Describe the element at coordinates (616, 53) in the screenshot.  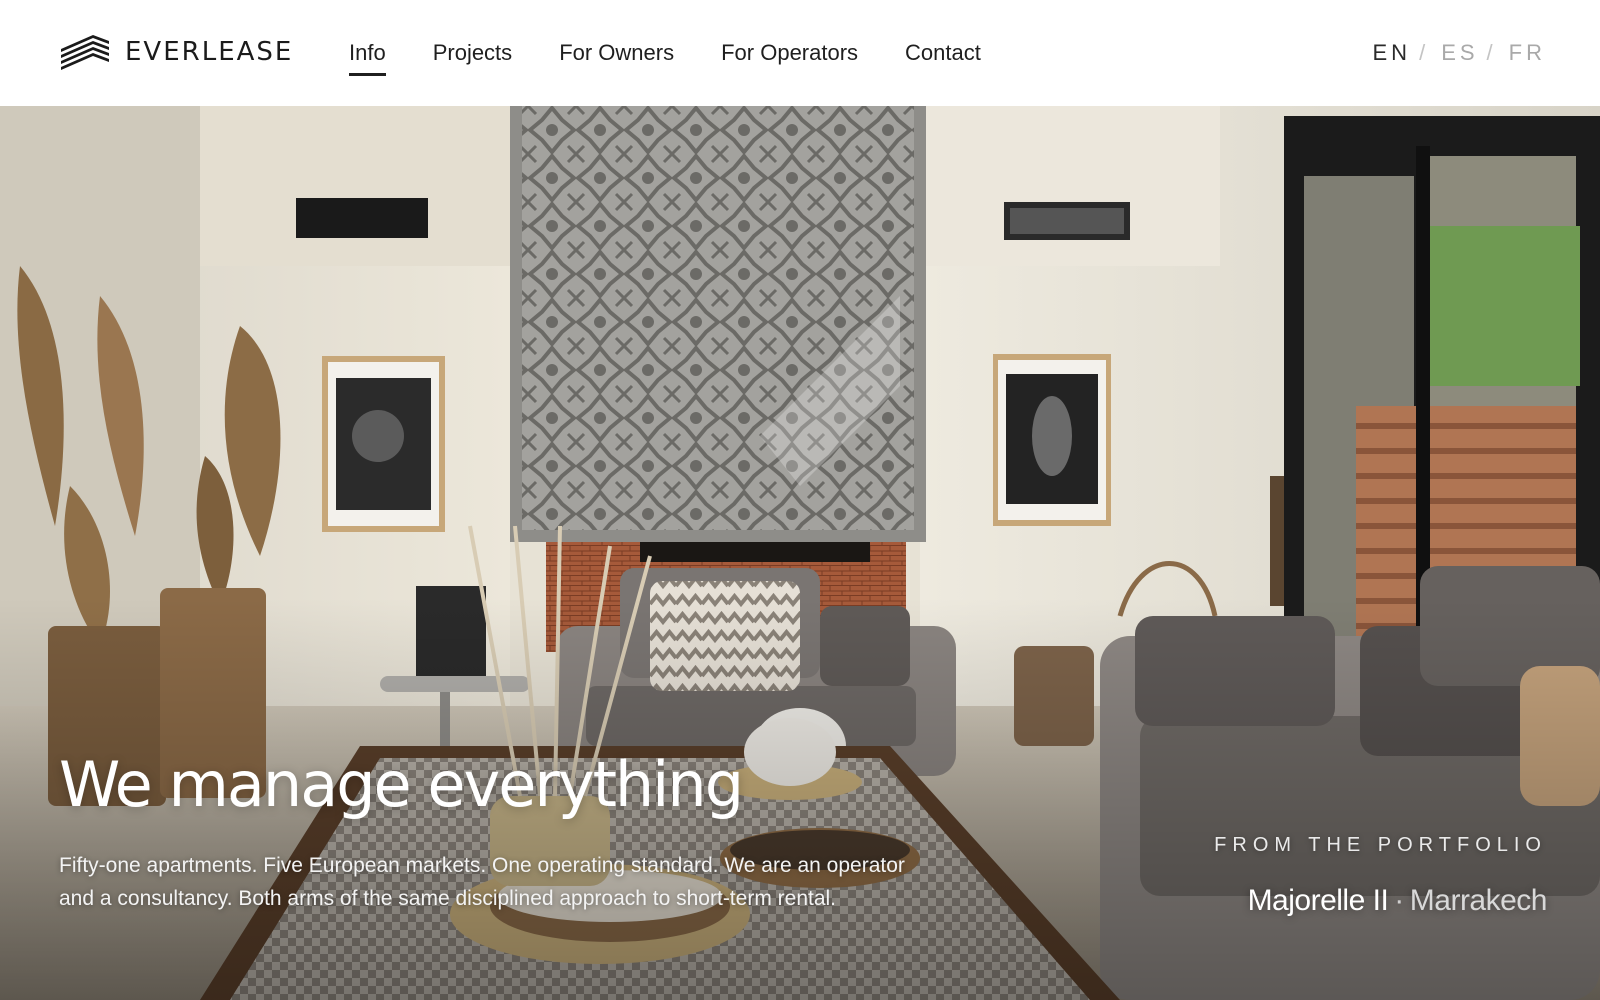
I see `nav-item-for-owners: For Owners` at that location.